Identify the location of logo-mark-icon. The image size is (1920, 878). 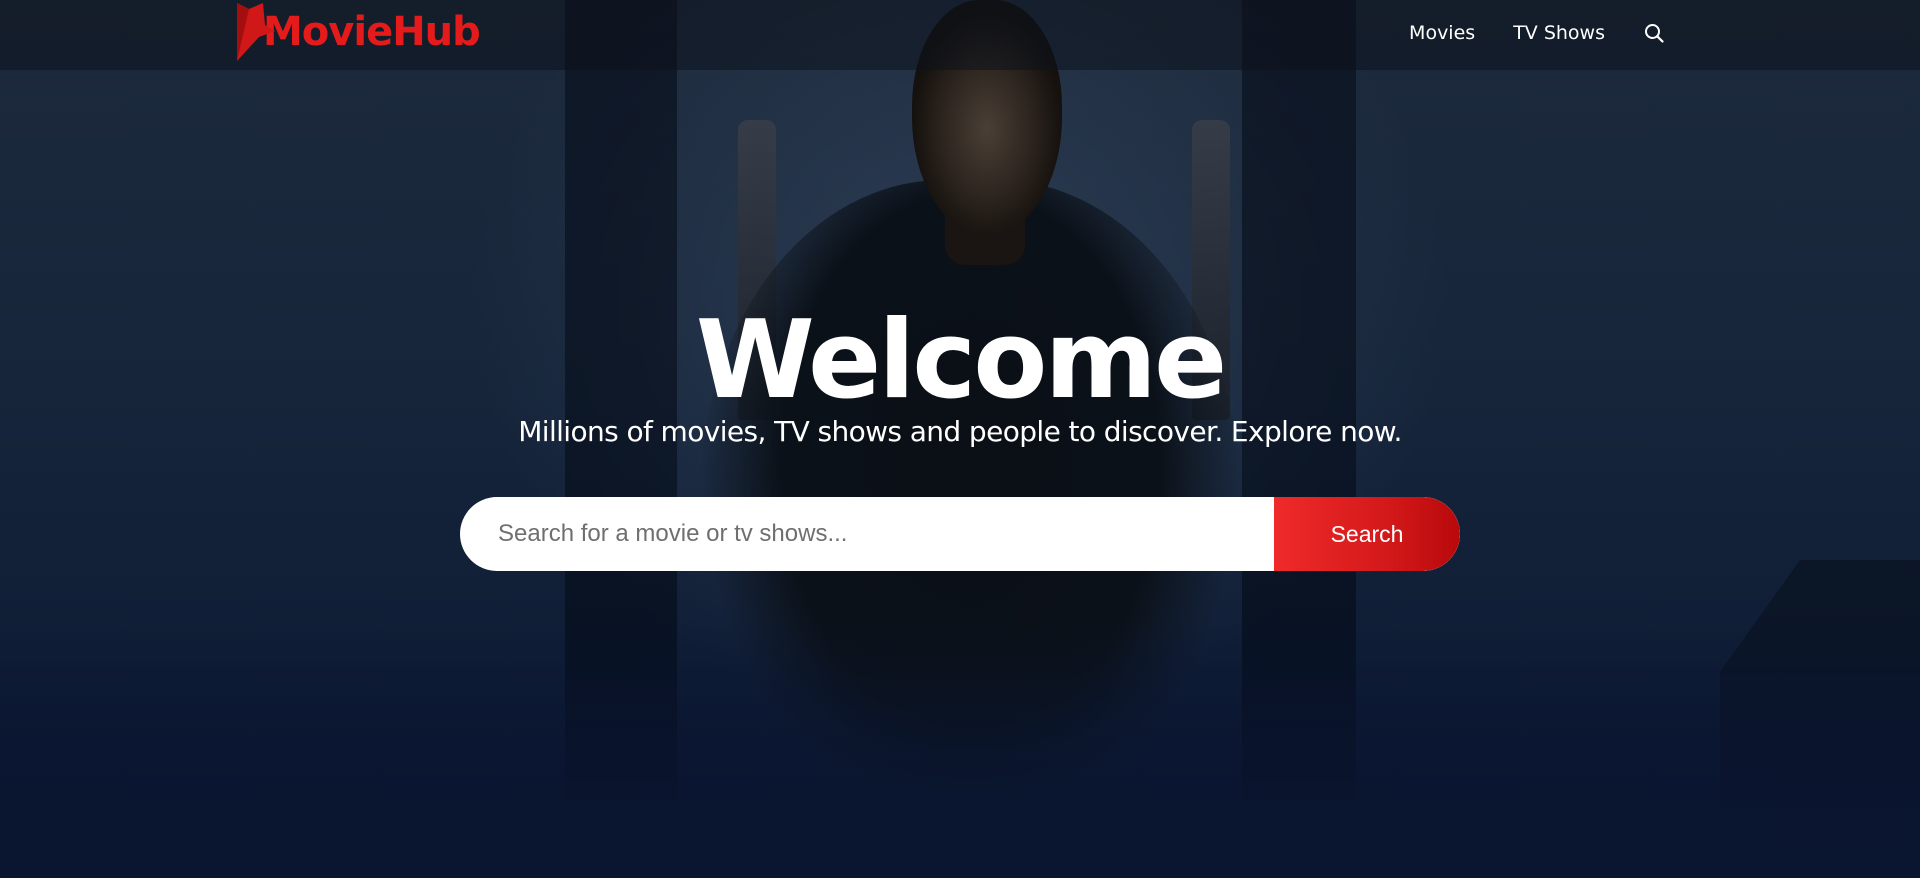
(255, 31).